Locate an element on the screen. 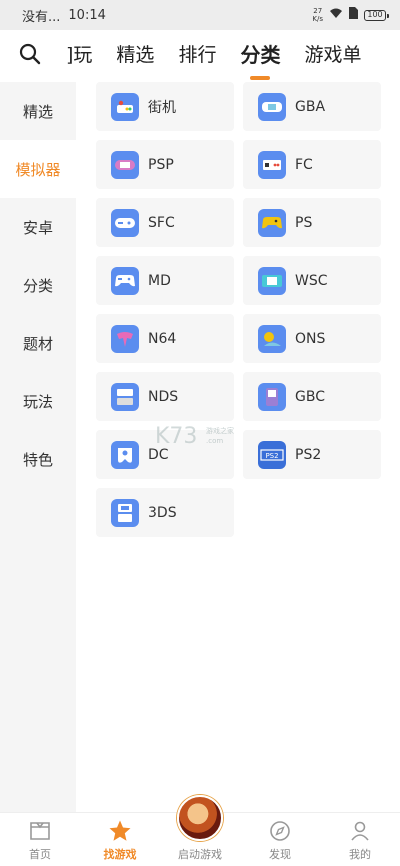  emulator-card-md: MD is located at coordinates (165, 280).